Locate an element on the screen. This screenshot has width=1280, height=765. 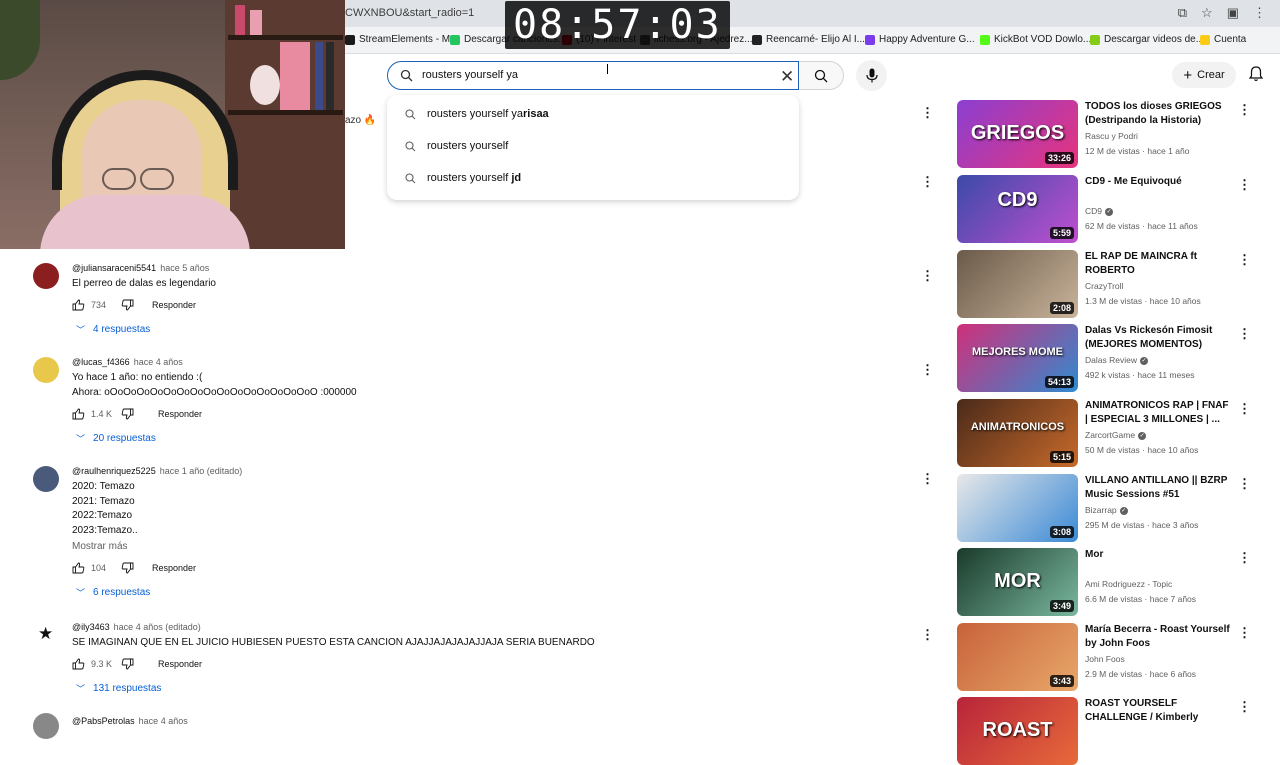
video-thumbnail: 3:43 is located at coordinates (1017, 657).